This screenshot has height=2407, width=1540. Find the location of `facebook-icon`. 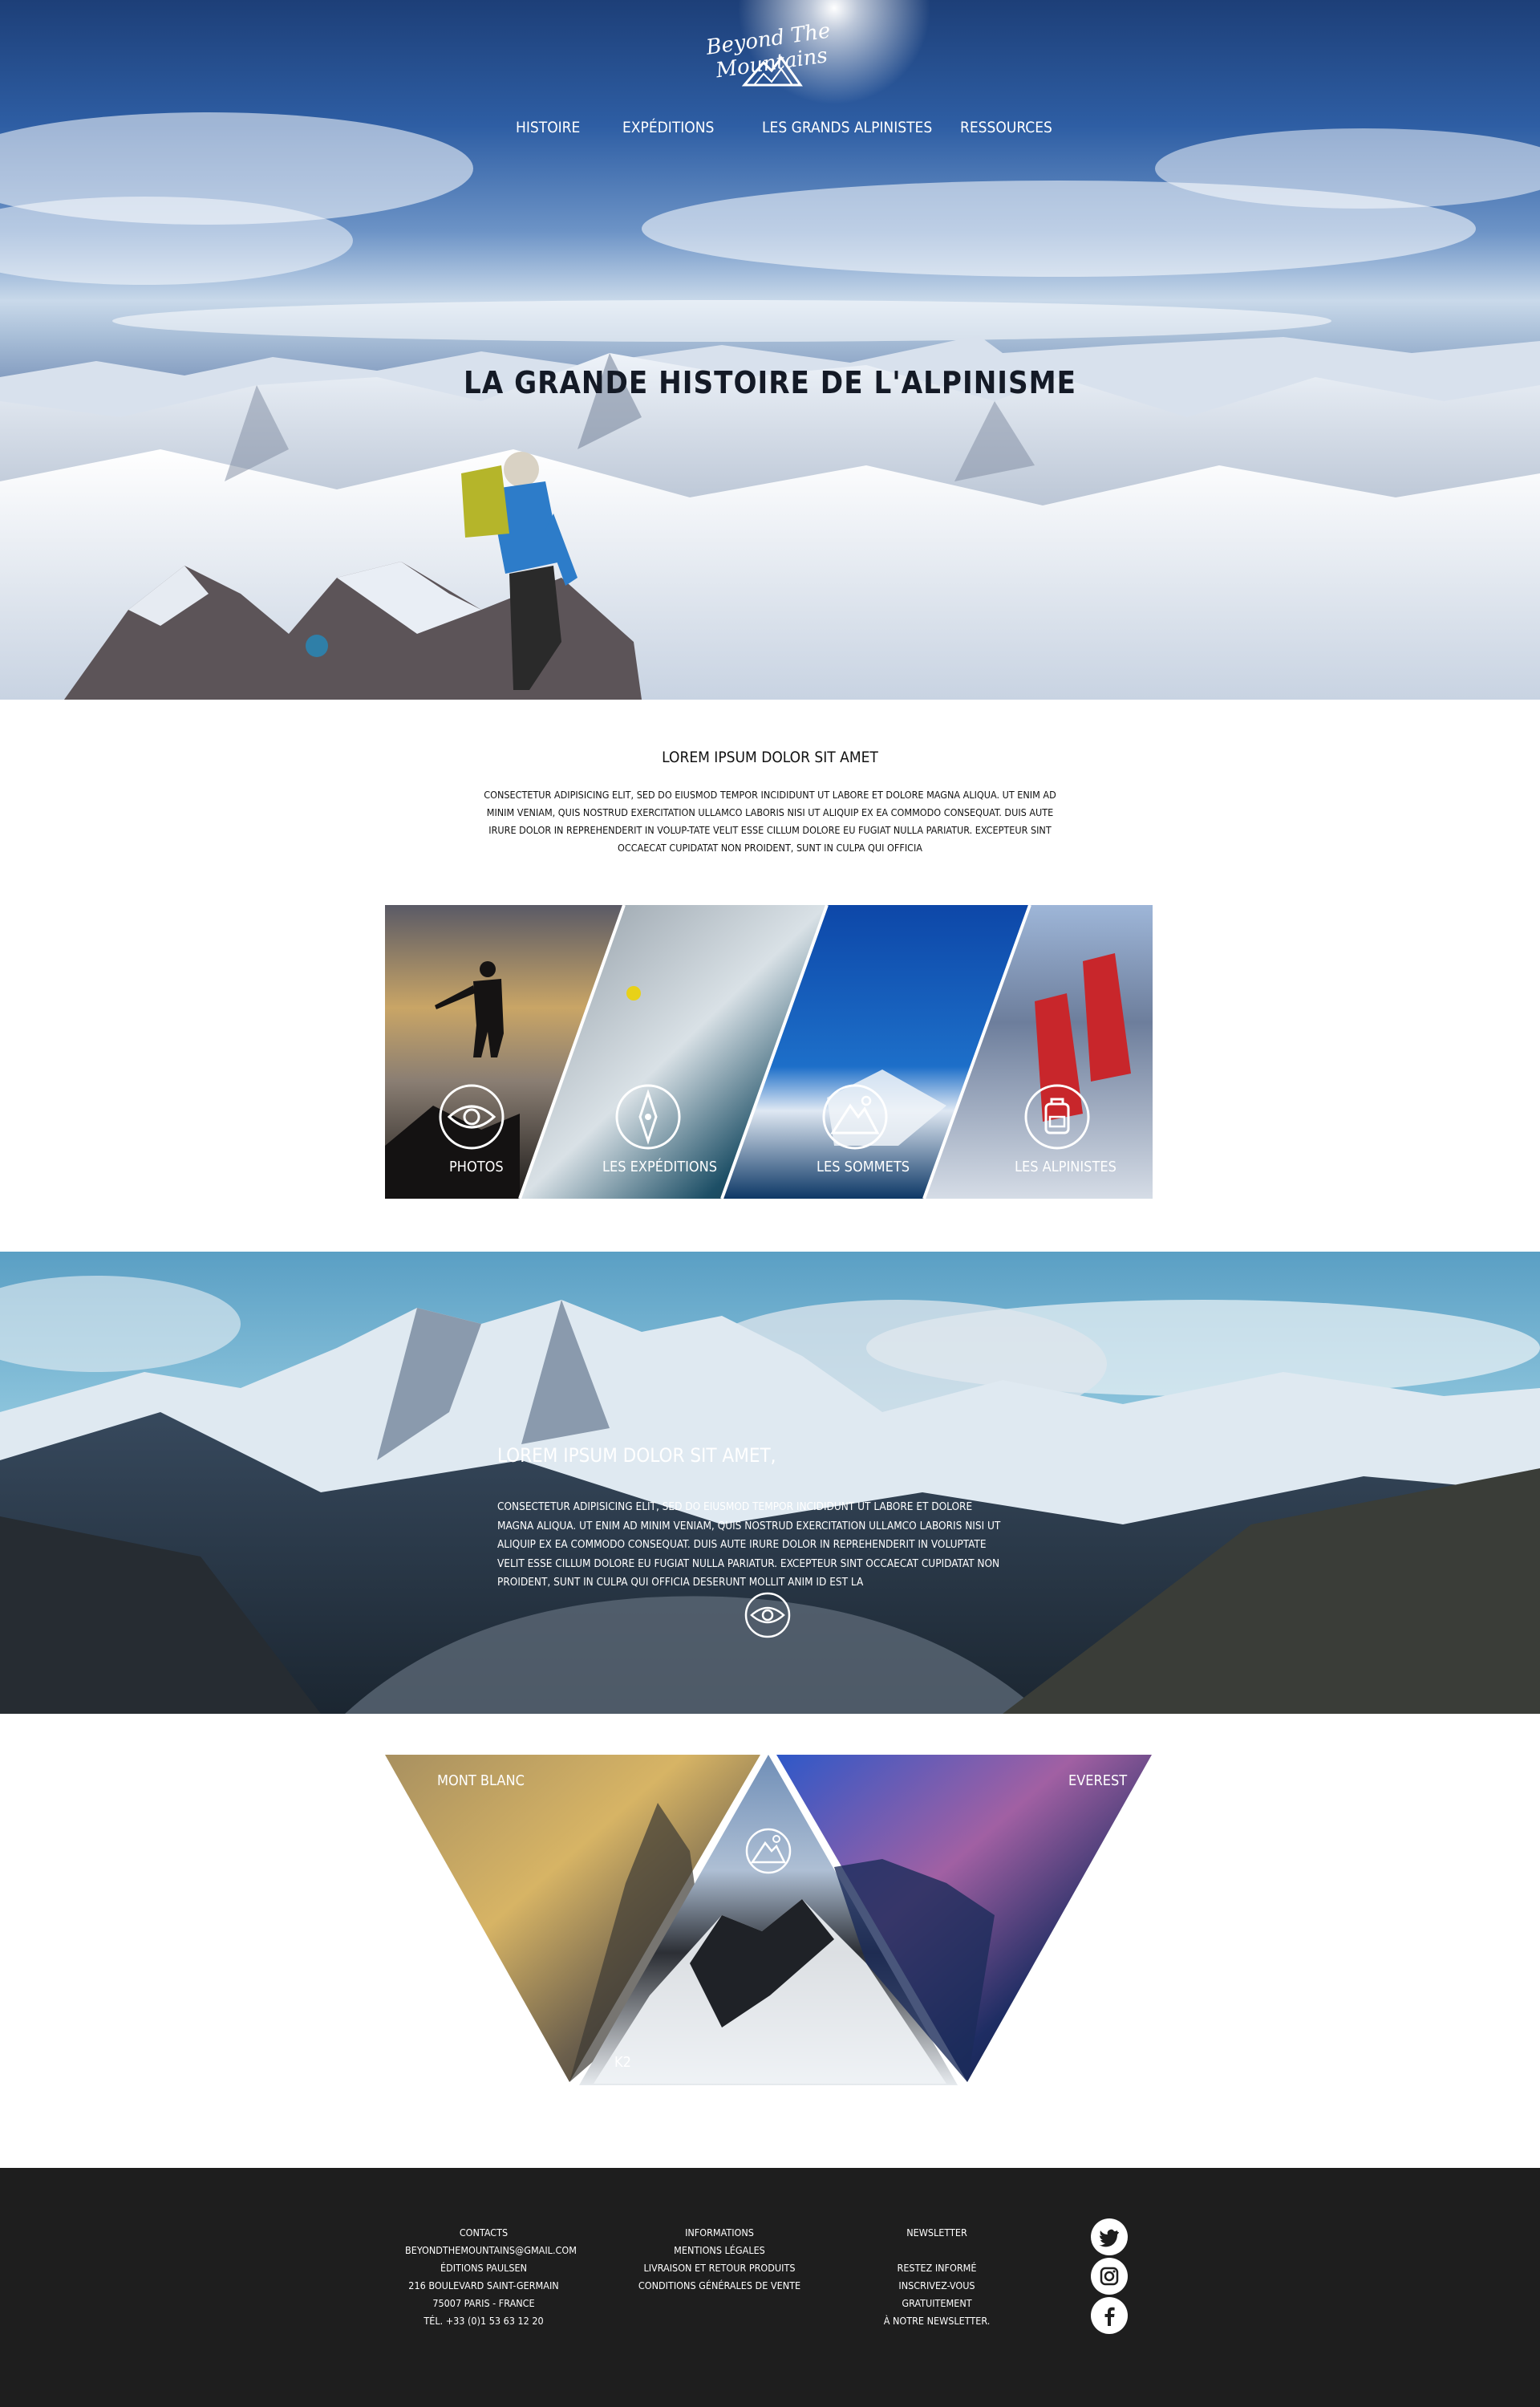

facebook-icon is located at coordinates (1109, 2315).